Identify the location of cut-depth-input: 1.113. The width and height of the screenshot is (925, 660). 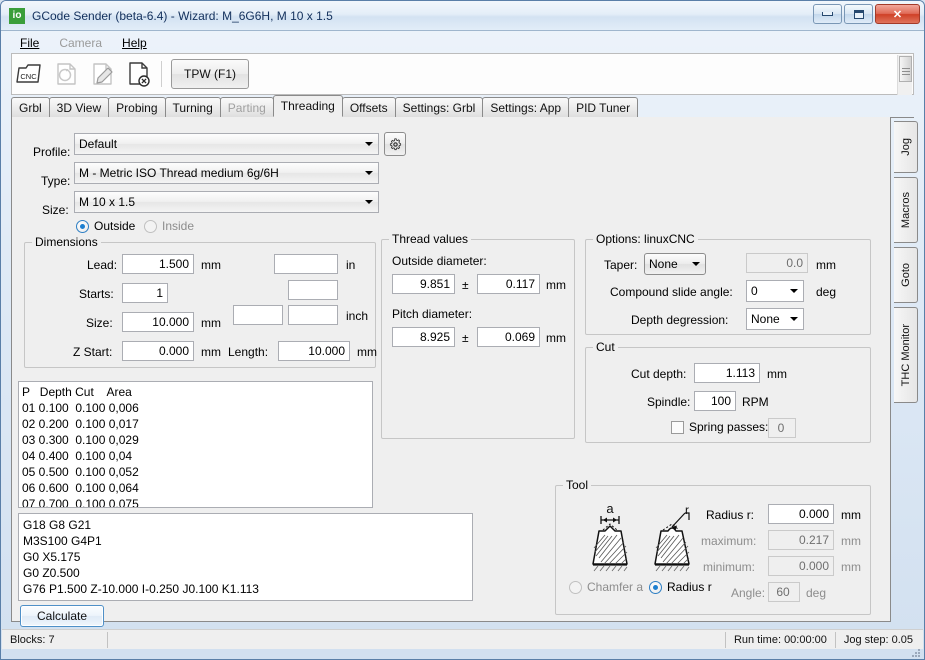
(727, 373).